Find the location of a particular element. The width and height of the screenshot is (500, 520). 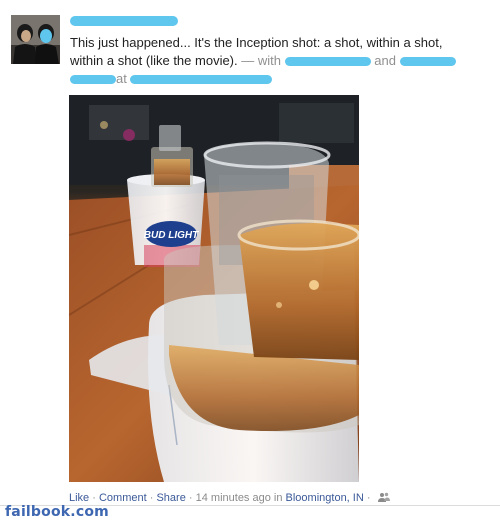

location-link: Bloomington, IN is located at coordinates (325, 498).